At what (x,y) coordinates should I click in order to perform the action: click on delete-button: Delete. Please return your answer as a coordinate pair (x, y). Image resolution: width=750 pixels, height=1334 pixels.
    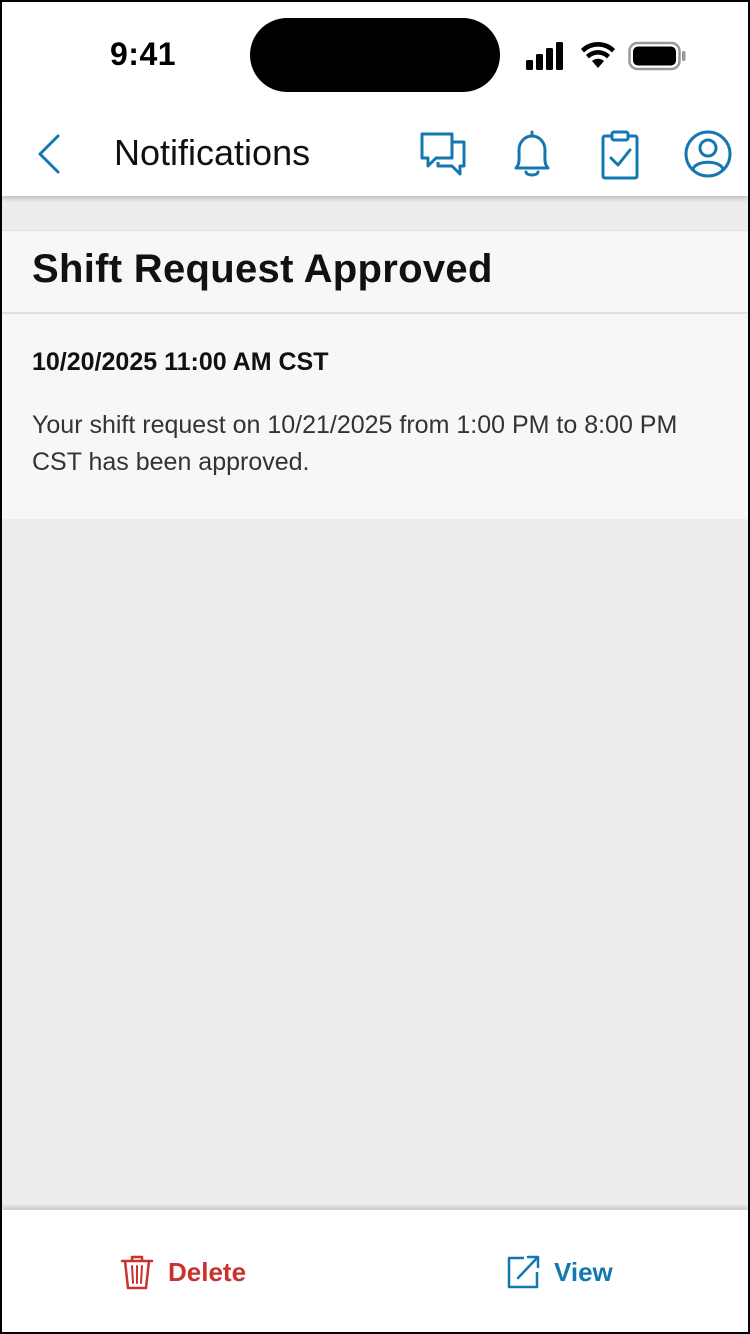
    Looking at the image, I should click on (183, 1272).